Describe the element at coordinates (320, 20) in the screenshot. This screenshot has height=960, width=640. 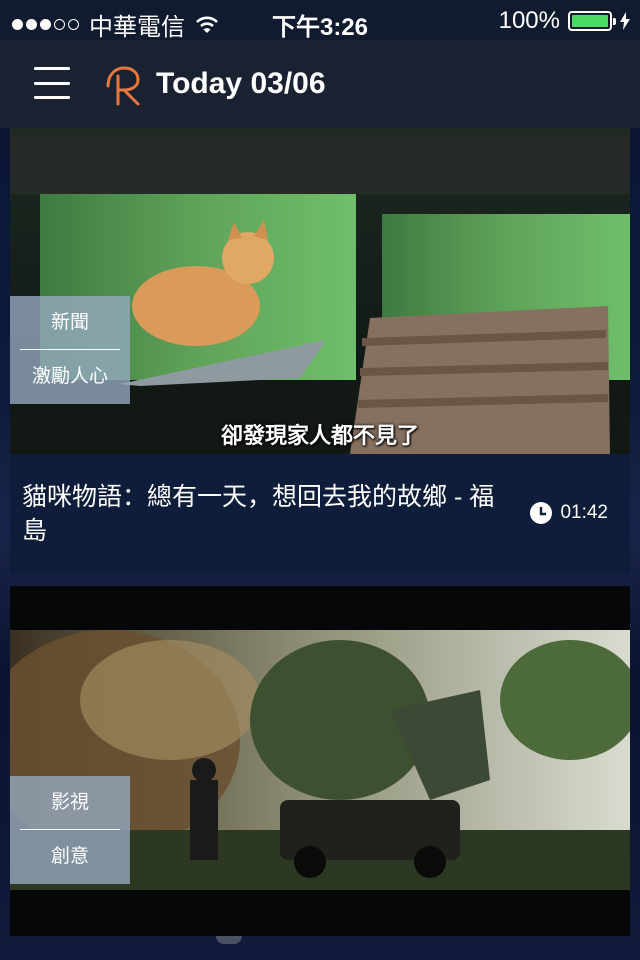
I see `status-bar: 中華電信 下午3:26 100%` at that location.